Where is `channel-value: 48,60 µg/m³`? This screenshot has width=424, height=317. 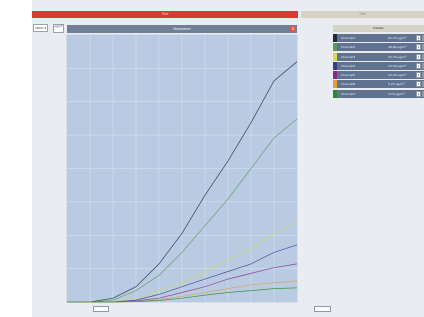
channel-value: 48,60 µg/m³ is located at coordinates (397, 47).